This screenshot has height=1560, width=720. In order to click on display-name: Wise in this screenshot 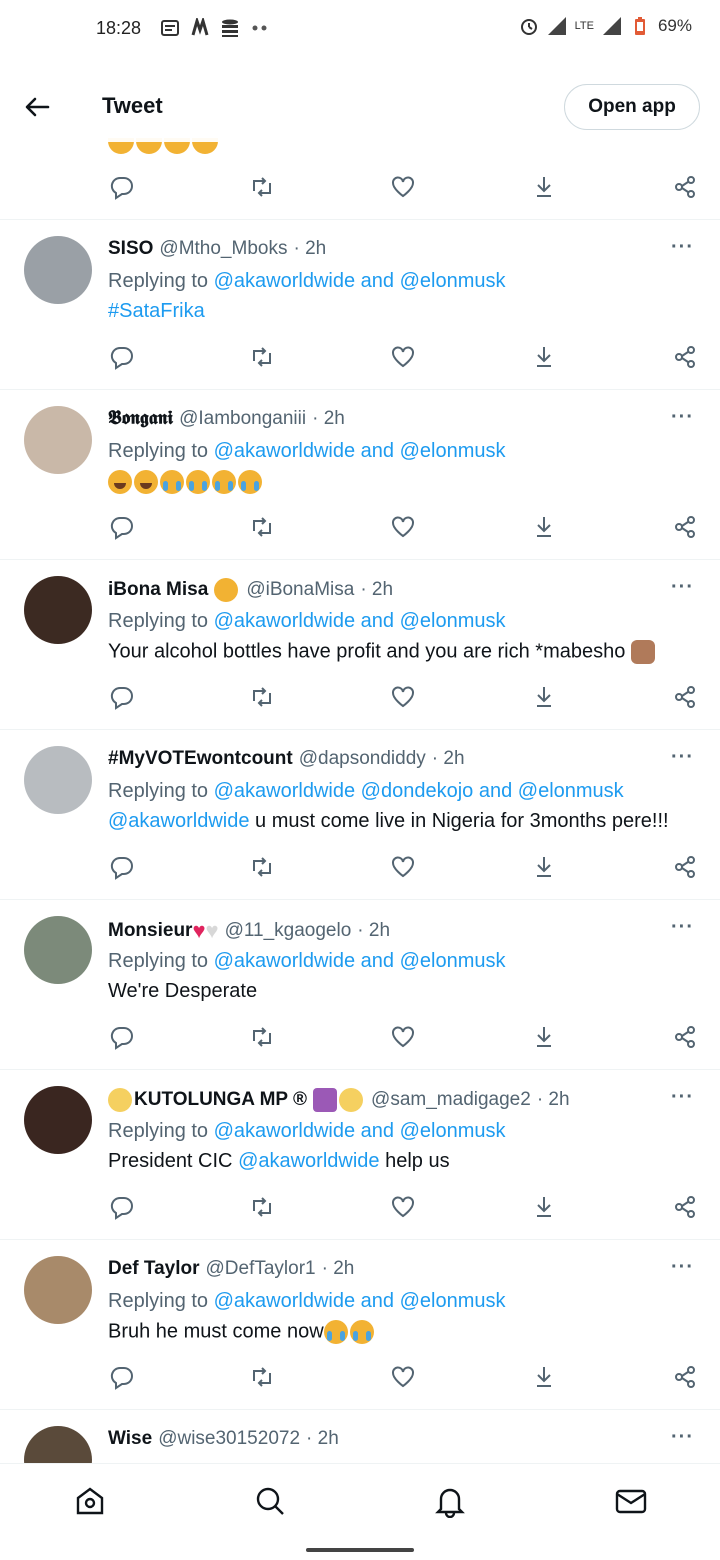, I will do `click(130, 1439)`.